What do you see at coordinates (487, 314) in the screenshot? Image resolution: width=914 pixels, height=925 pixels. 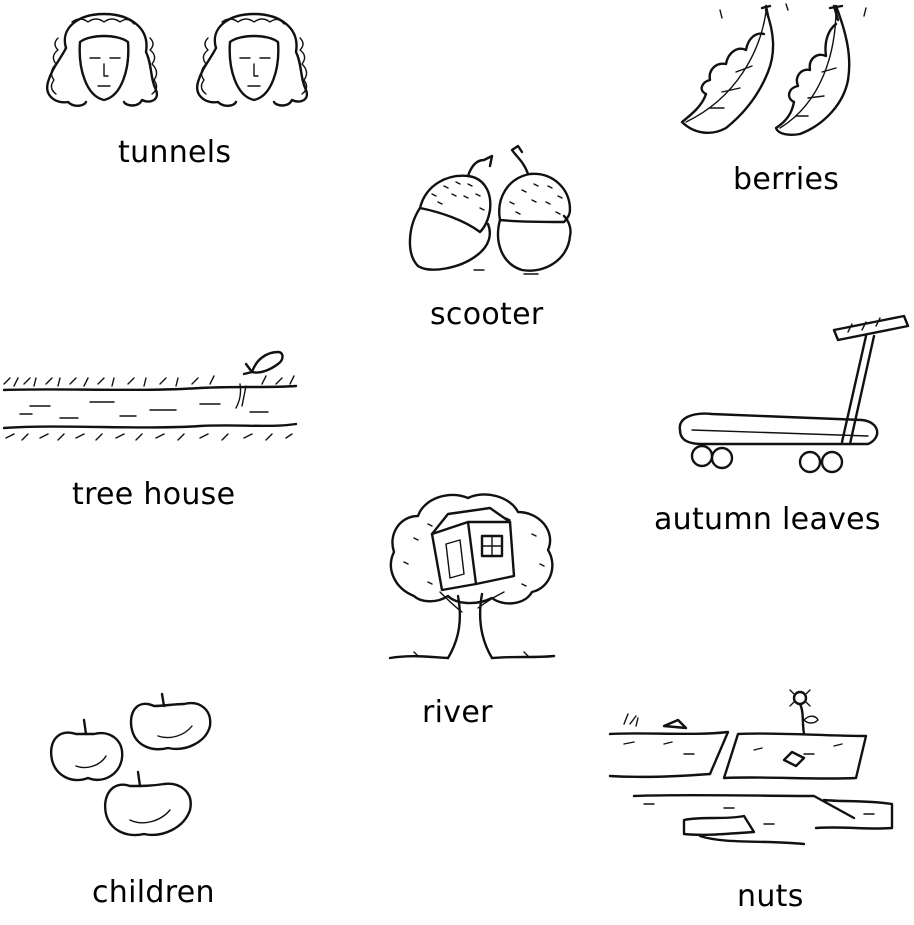 I see `label-scooter: scooter` at bounding box center [487, 314].